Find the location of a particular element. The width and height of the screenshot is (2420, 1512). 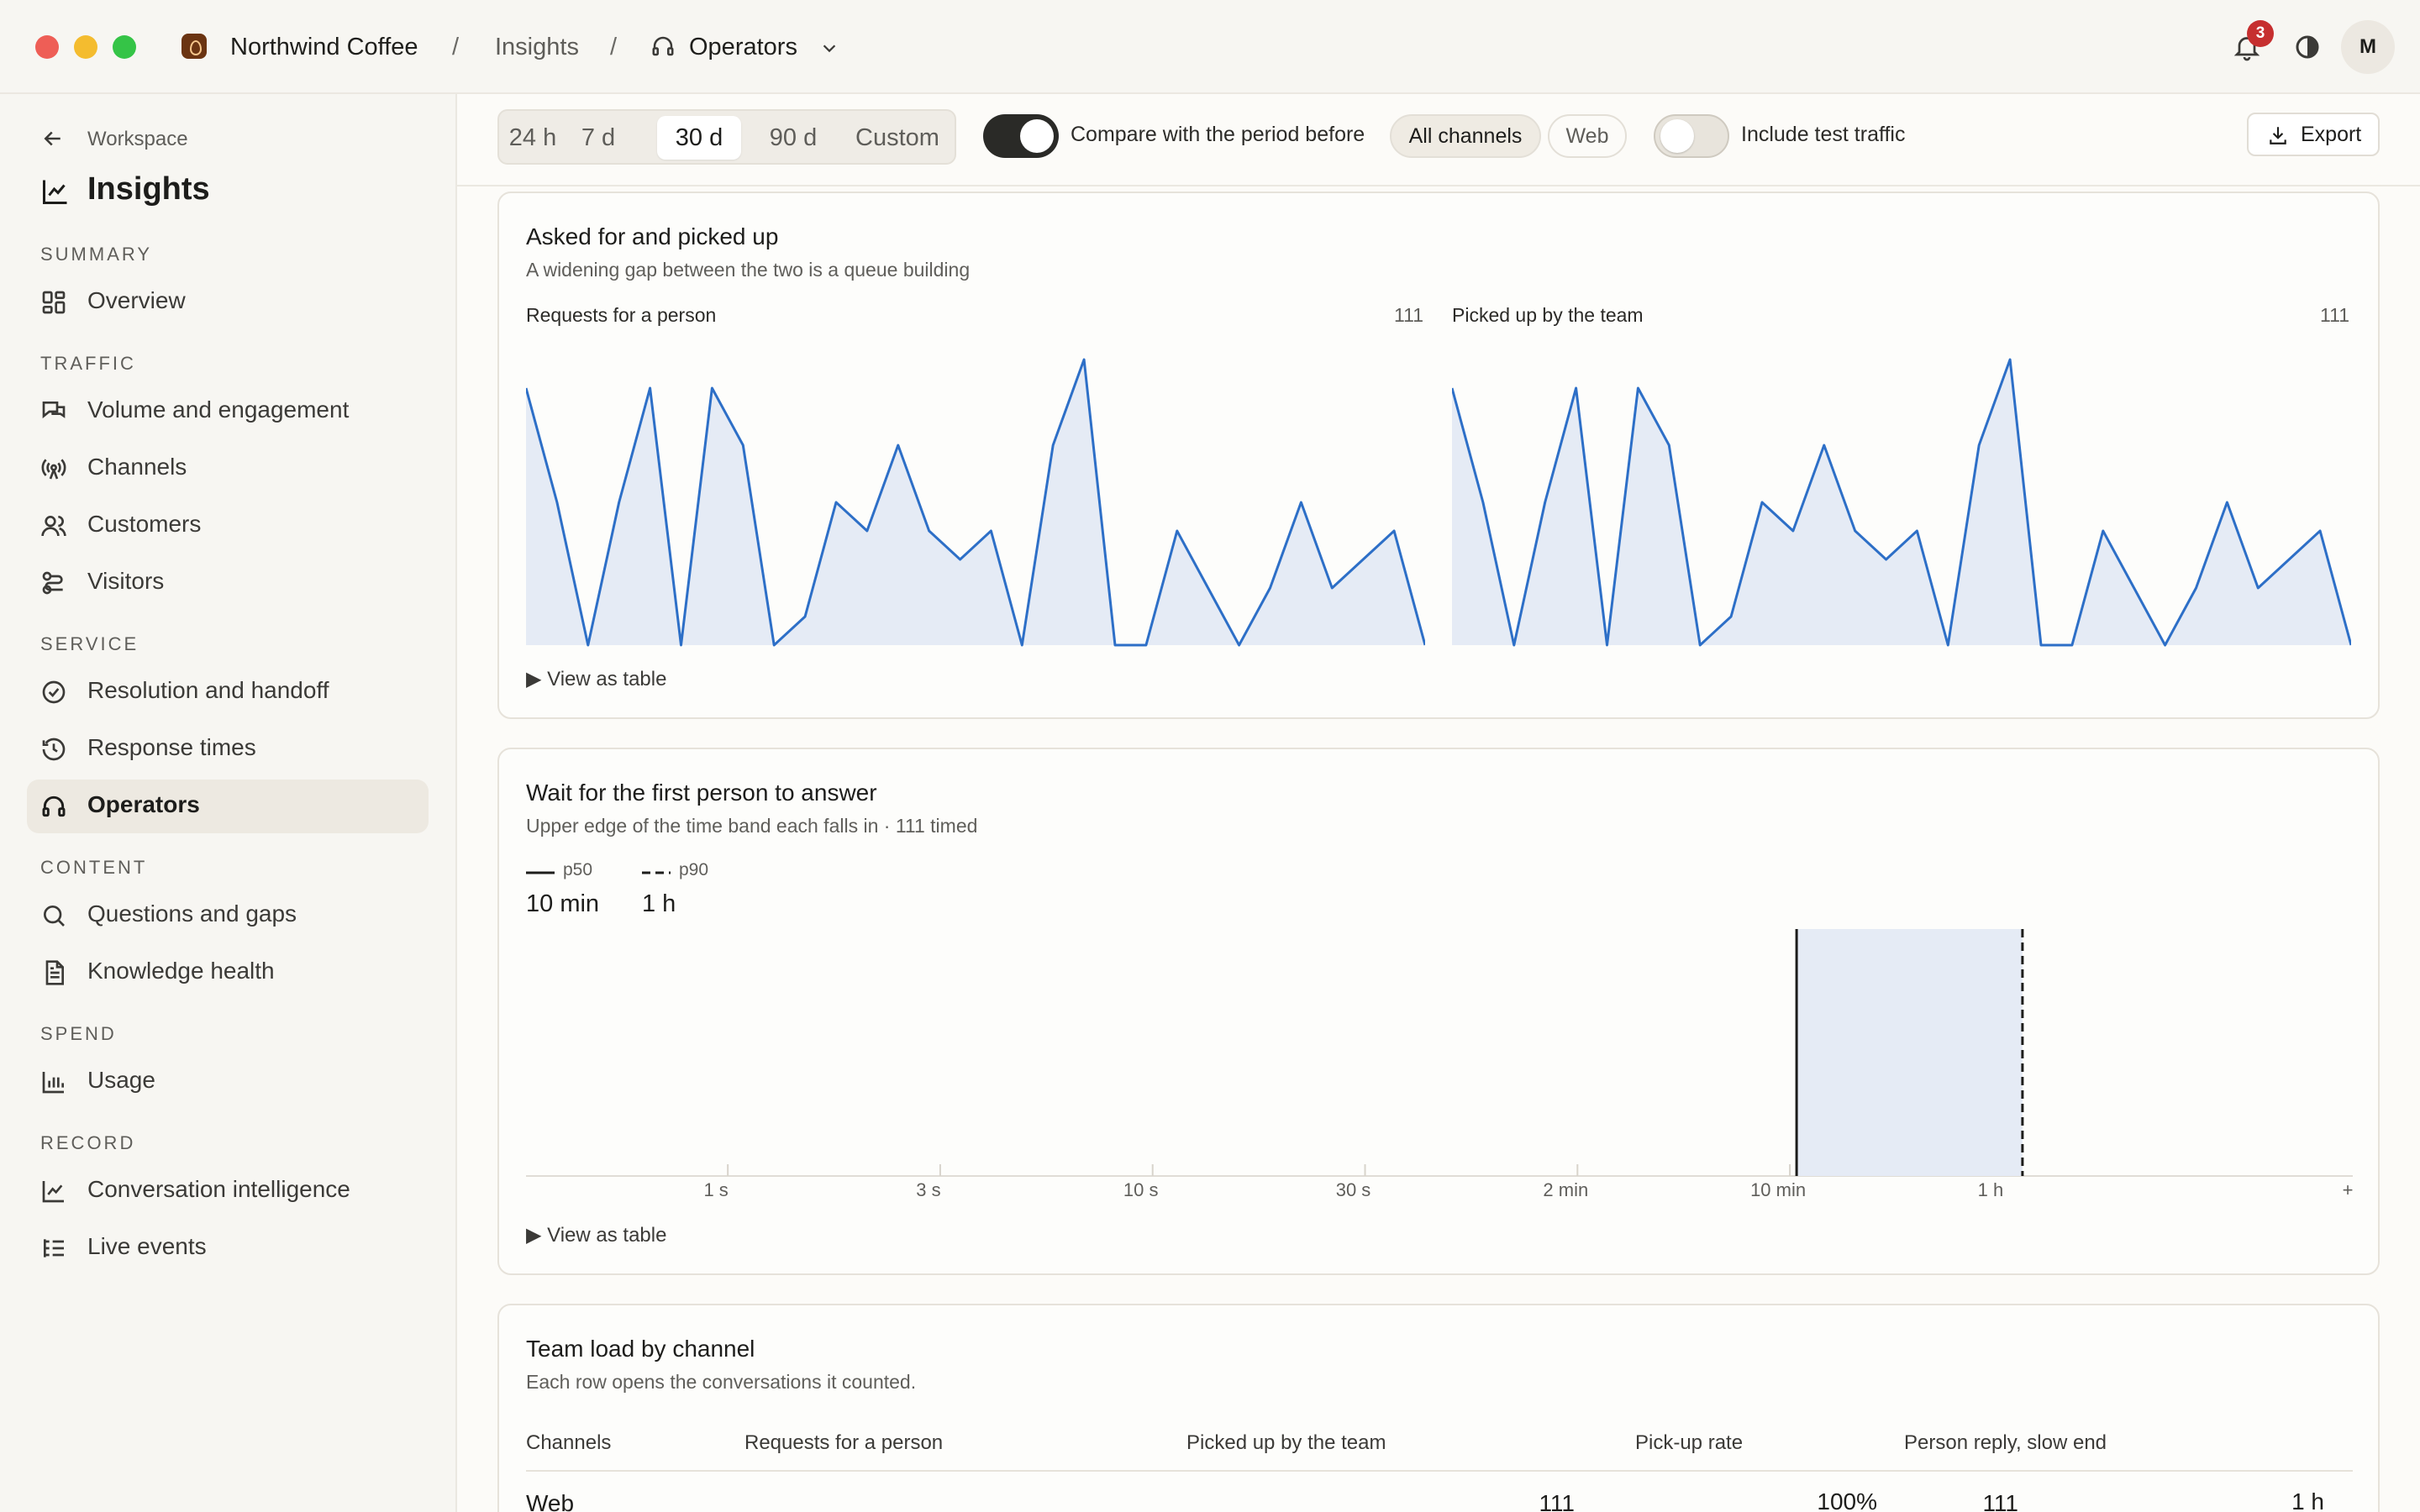

list-tree-icon is located at coordinates (54, 1248).